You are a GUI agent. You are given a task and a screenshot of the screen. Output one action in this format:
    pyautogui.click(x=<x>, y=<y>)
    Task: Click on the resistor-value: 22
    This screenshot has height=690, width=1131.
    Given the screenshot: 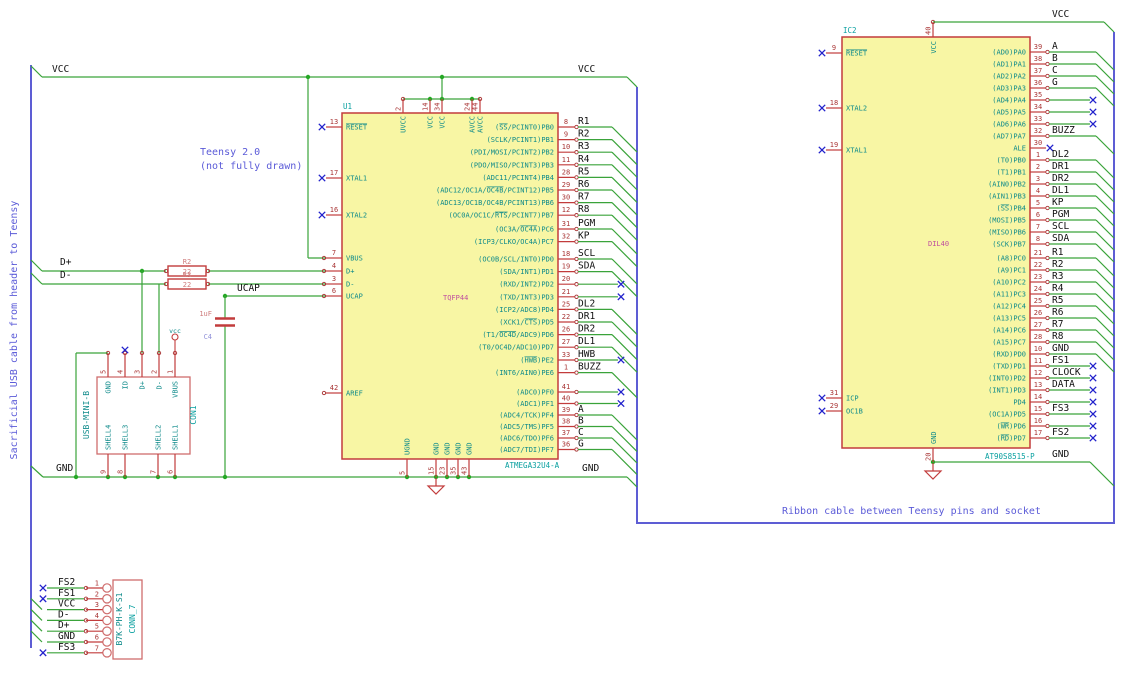 What is the action you would take?
    pyautogui.click(x=187, y=285)
    